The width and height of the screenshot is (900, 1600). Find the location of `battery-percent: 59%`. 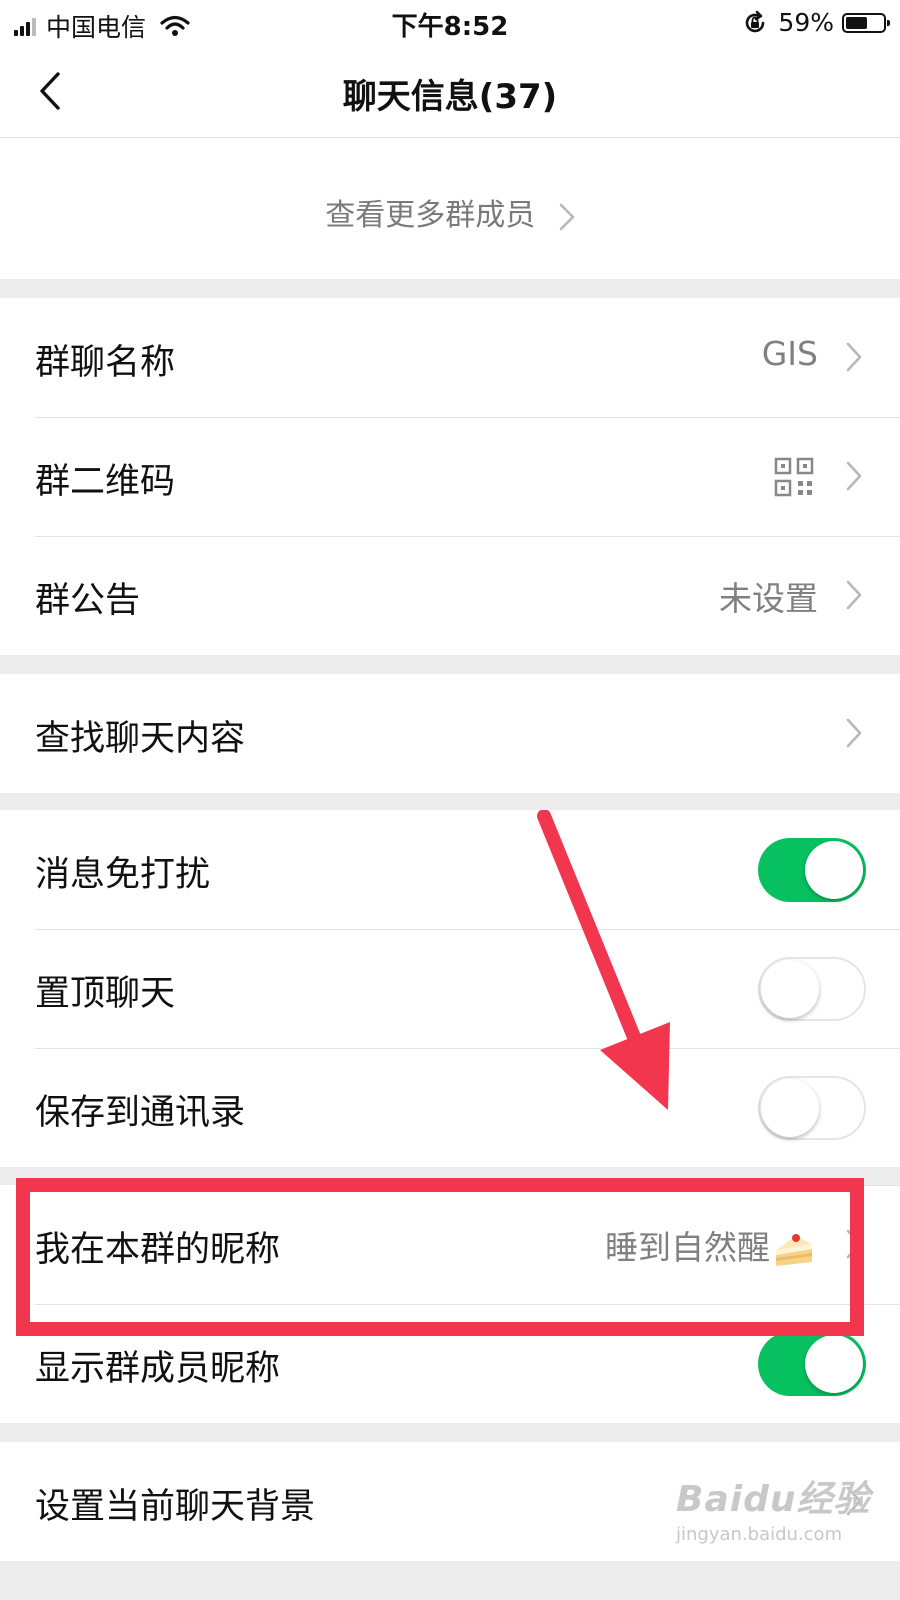

battery-percent: 59% is located at coordinates (806, 22).